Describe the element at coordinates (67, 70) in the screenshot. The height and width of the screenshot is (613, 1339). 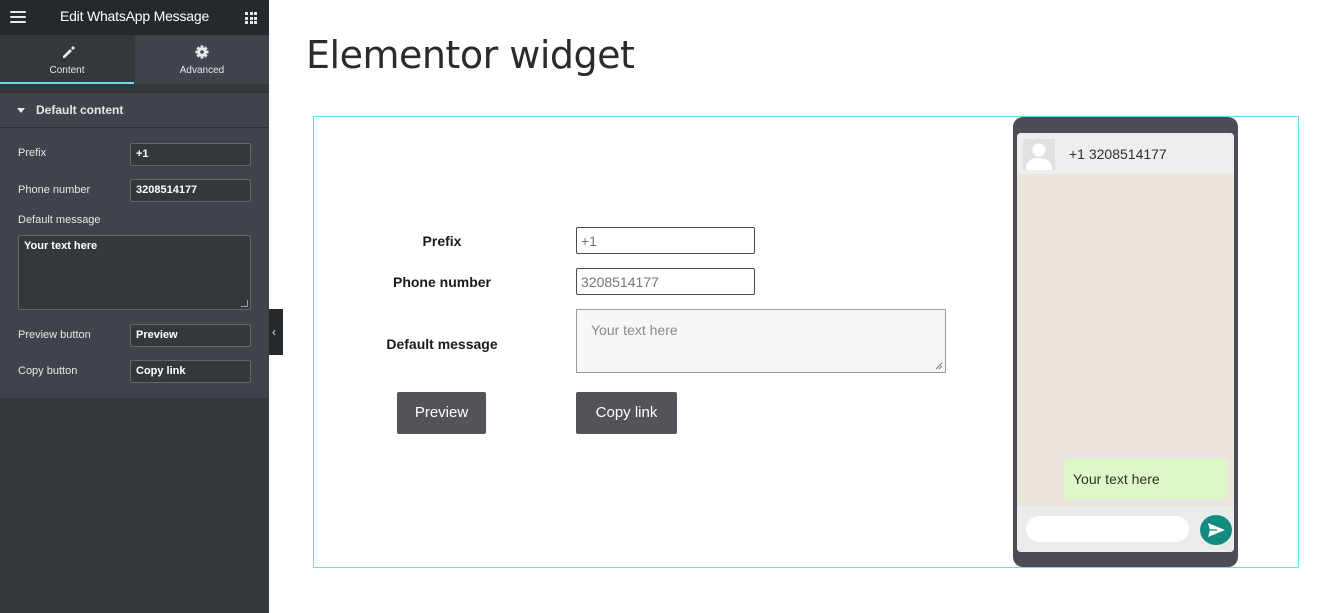
I see `tab-content-label: Content` at that location.